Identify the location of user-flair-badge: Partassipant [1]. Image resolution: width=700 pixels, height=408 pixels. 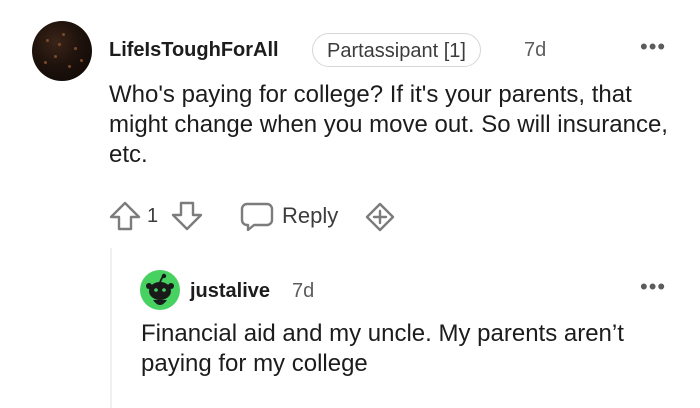
(396, 50).